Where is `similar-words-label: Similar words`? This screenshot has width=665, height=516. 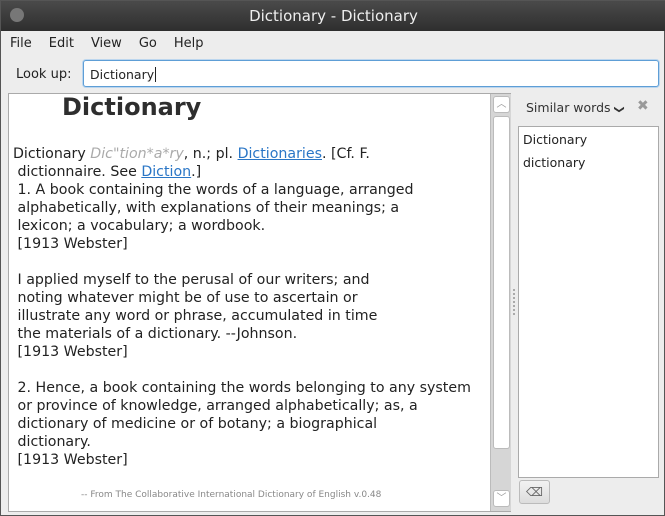
similar-words-label: Similar words is located at coordinates (568, 107).